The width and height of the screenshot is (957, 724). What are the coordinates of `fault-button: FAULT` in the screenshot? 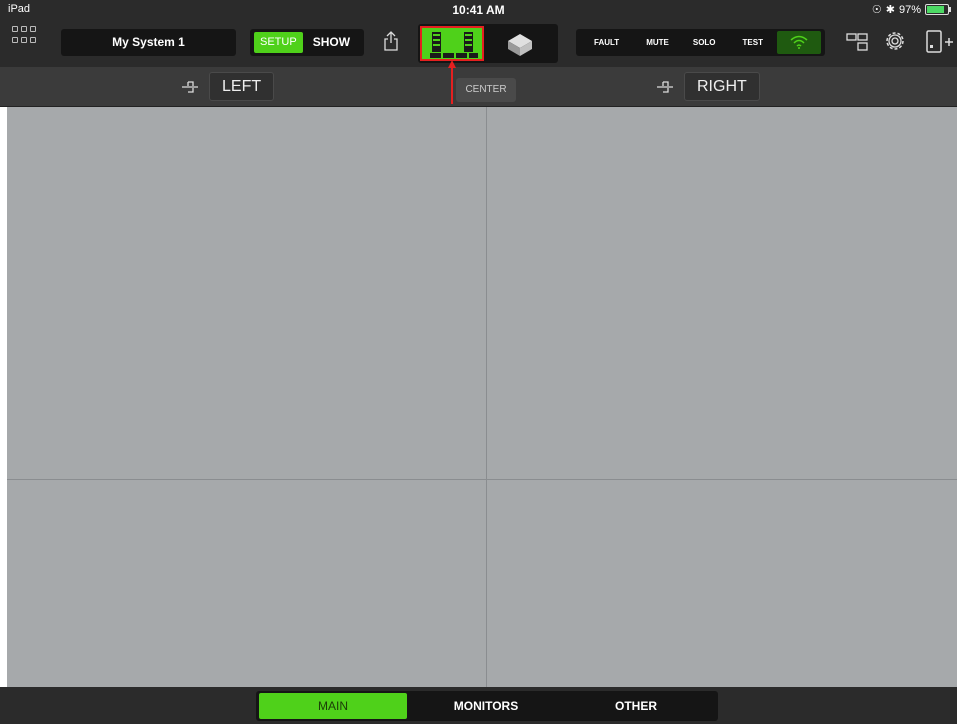 It's located at (606, 42).